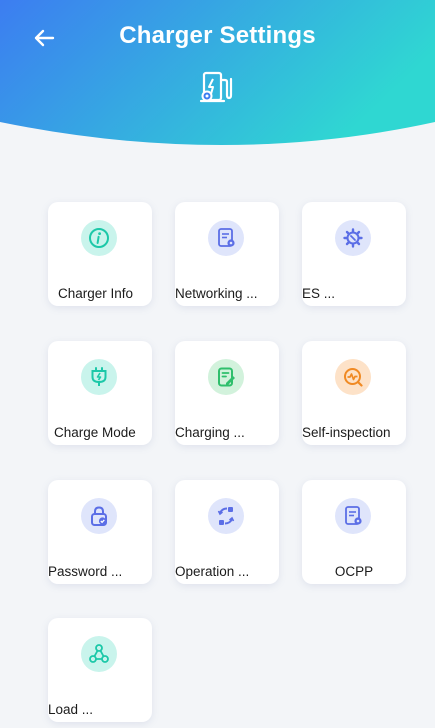 The image size is (435, 728). What do you see at coordinates (354, 571) in the screenshot?
I see `tile-label: OCPP` at bounding box center [354, 571].